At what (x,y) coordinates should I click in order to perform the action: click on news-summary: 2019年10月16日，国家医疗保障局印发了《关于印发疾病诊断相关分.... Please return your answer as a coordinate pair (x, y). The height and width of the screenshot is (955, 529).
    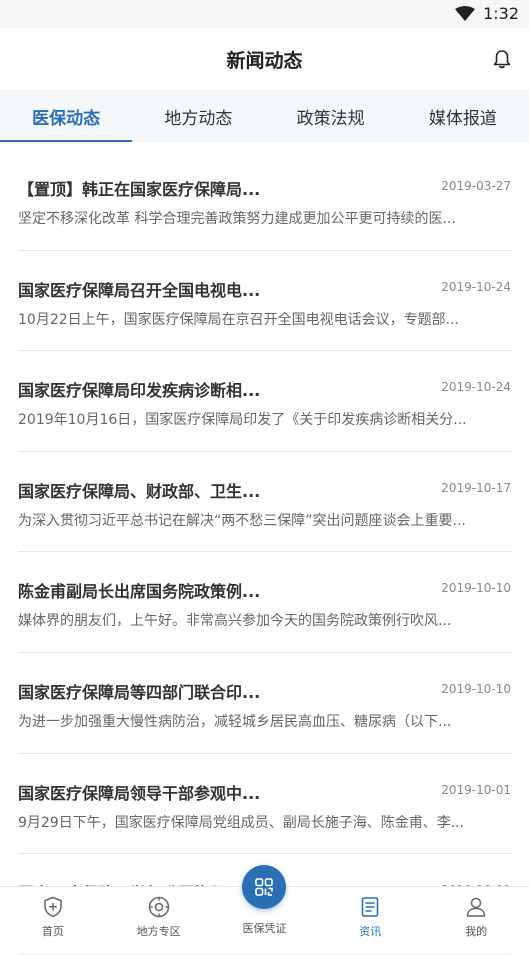
    Looking at the image, I should click on (242, 420).